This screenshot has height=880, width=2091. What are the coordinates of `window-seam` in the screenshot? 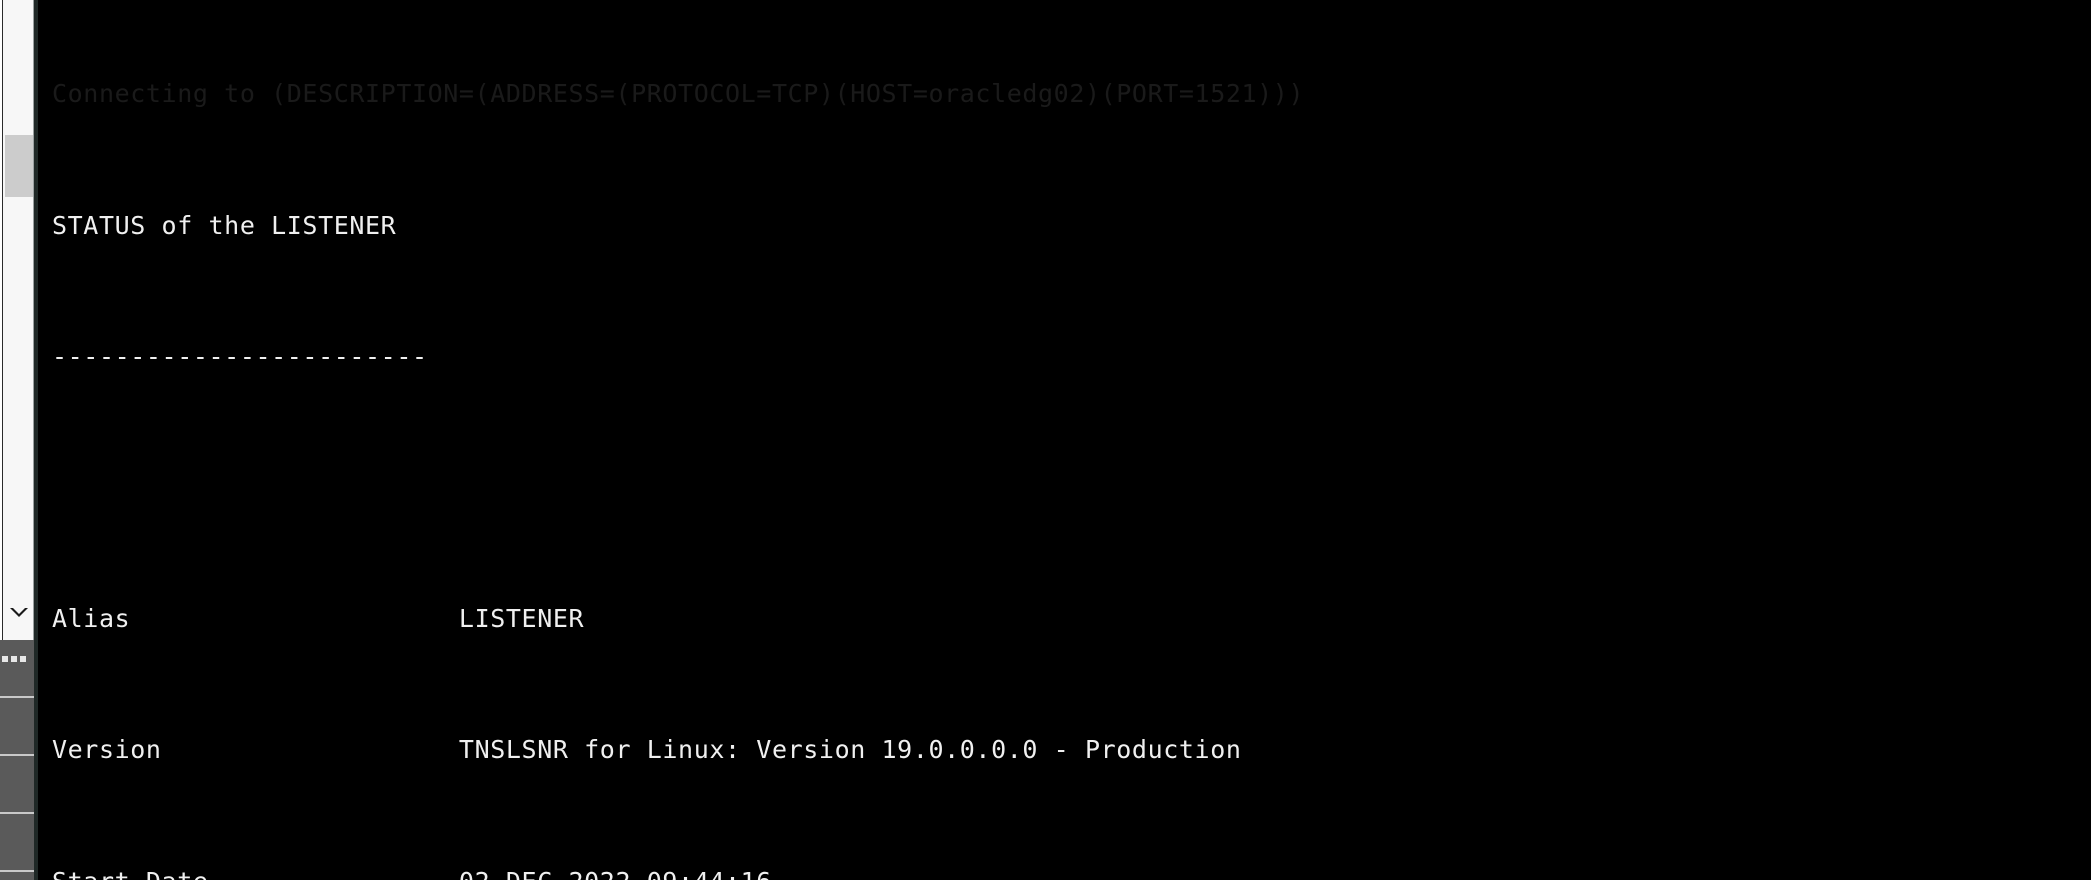 It's located at (36, 440).